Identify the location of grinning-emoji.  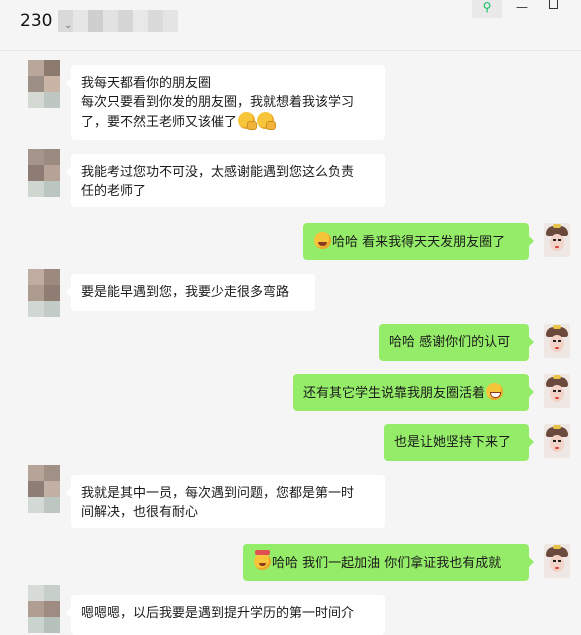
(495, 391).